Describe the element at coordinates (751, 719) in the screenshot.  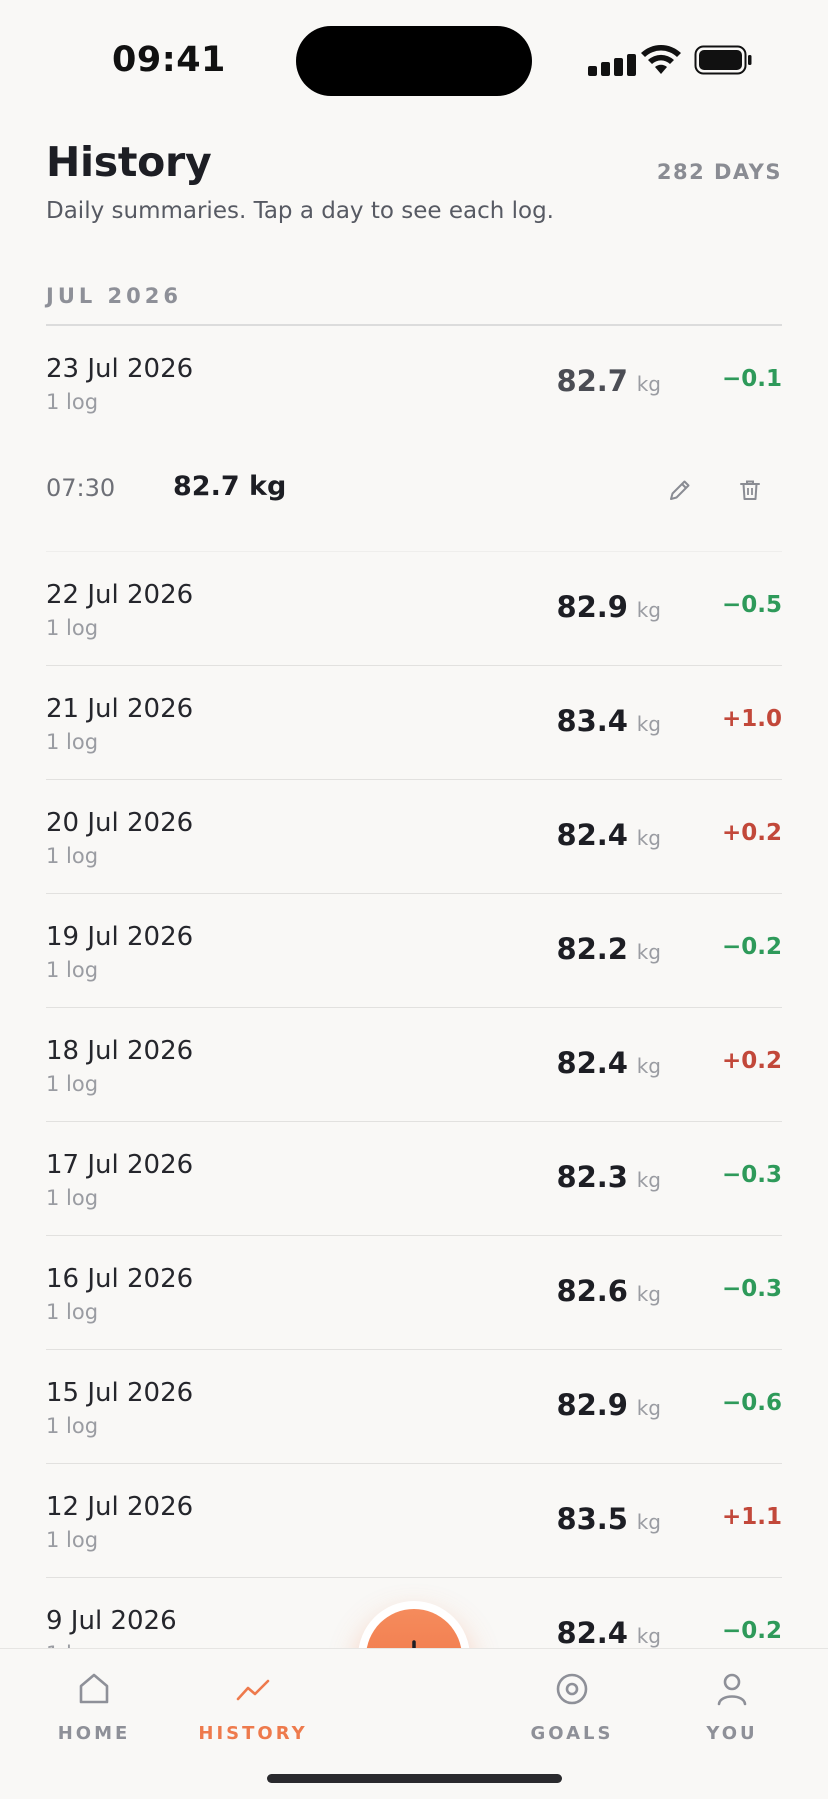
I see `day-delta: +1.0` at that location.